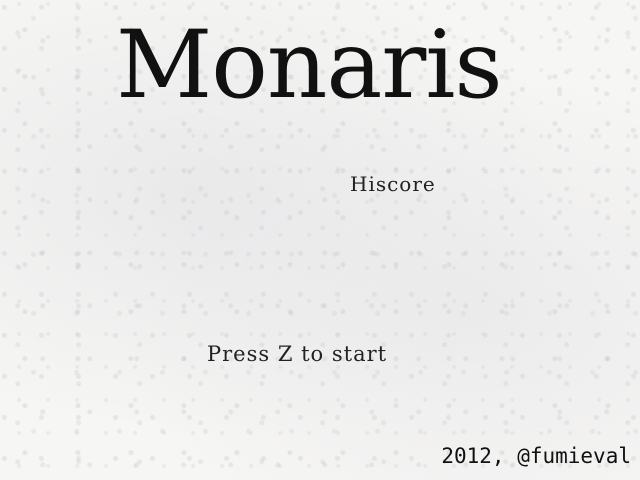 The image size is (640, 480). I want to click on hiscore-label: Hiscore, so click(393, 184).